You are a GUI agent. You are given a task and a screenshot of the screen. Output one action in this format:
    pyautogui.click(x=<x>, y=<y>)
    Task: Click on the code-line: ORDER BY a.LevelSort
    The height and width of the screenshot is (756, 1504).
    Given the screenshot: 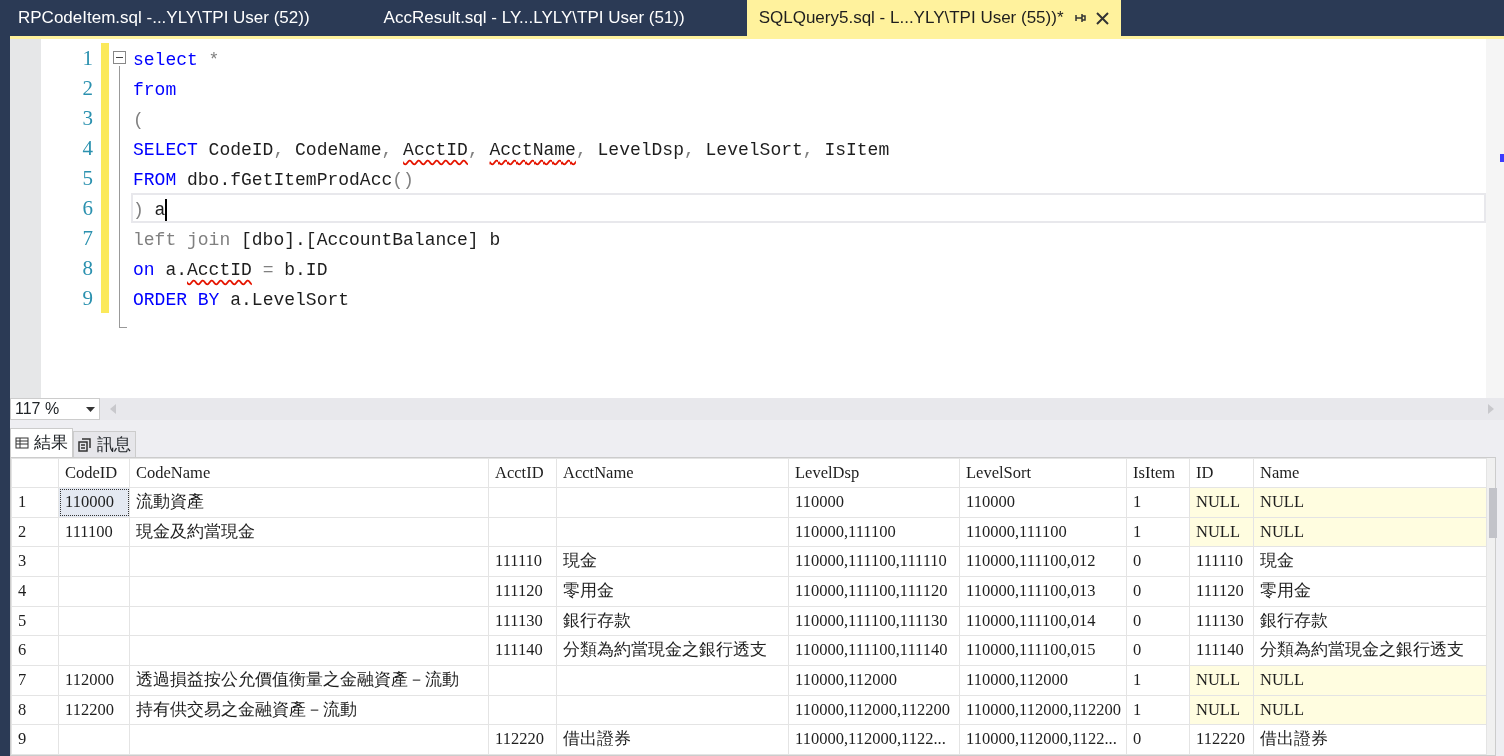 What is the action you would take?
    pyautogui.click(x=241, y=300)
    